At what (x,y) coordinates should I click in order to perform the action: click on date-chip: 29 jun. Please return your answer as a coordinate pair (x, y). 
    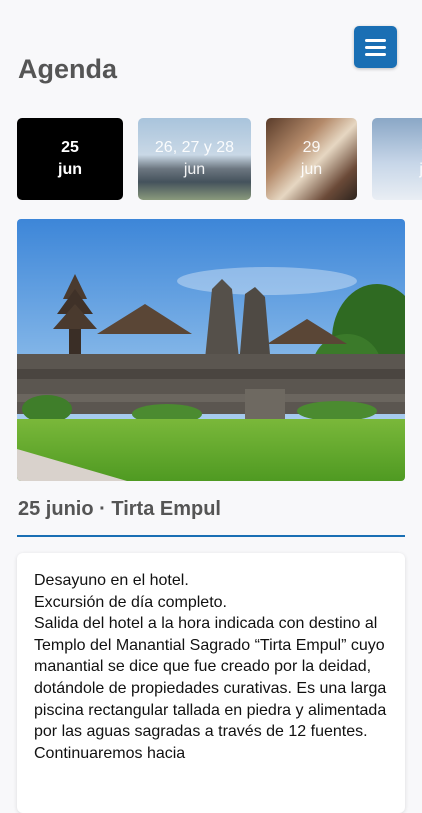
    Looking at the image, I should click on (311, 159).